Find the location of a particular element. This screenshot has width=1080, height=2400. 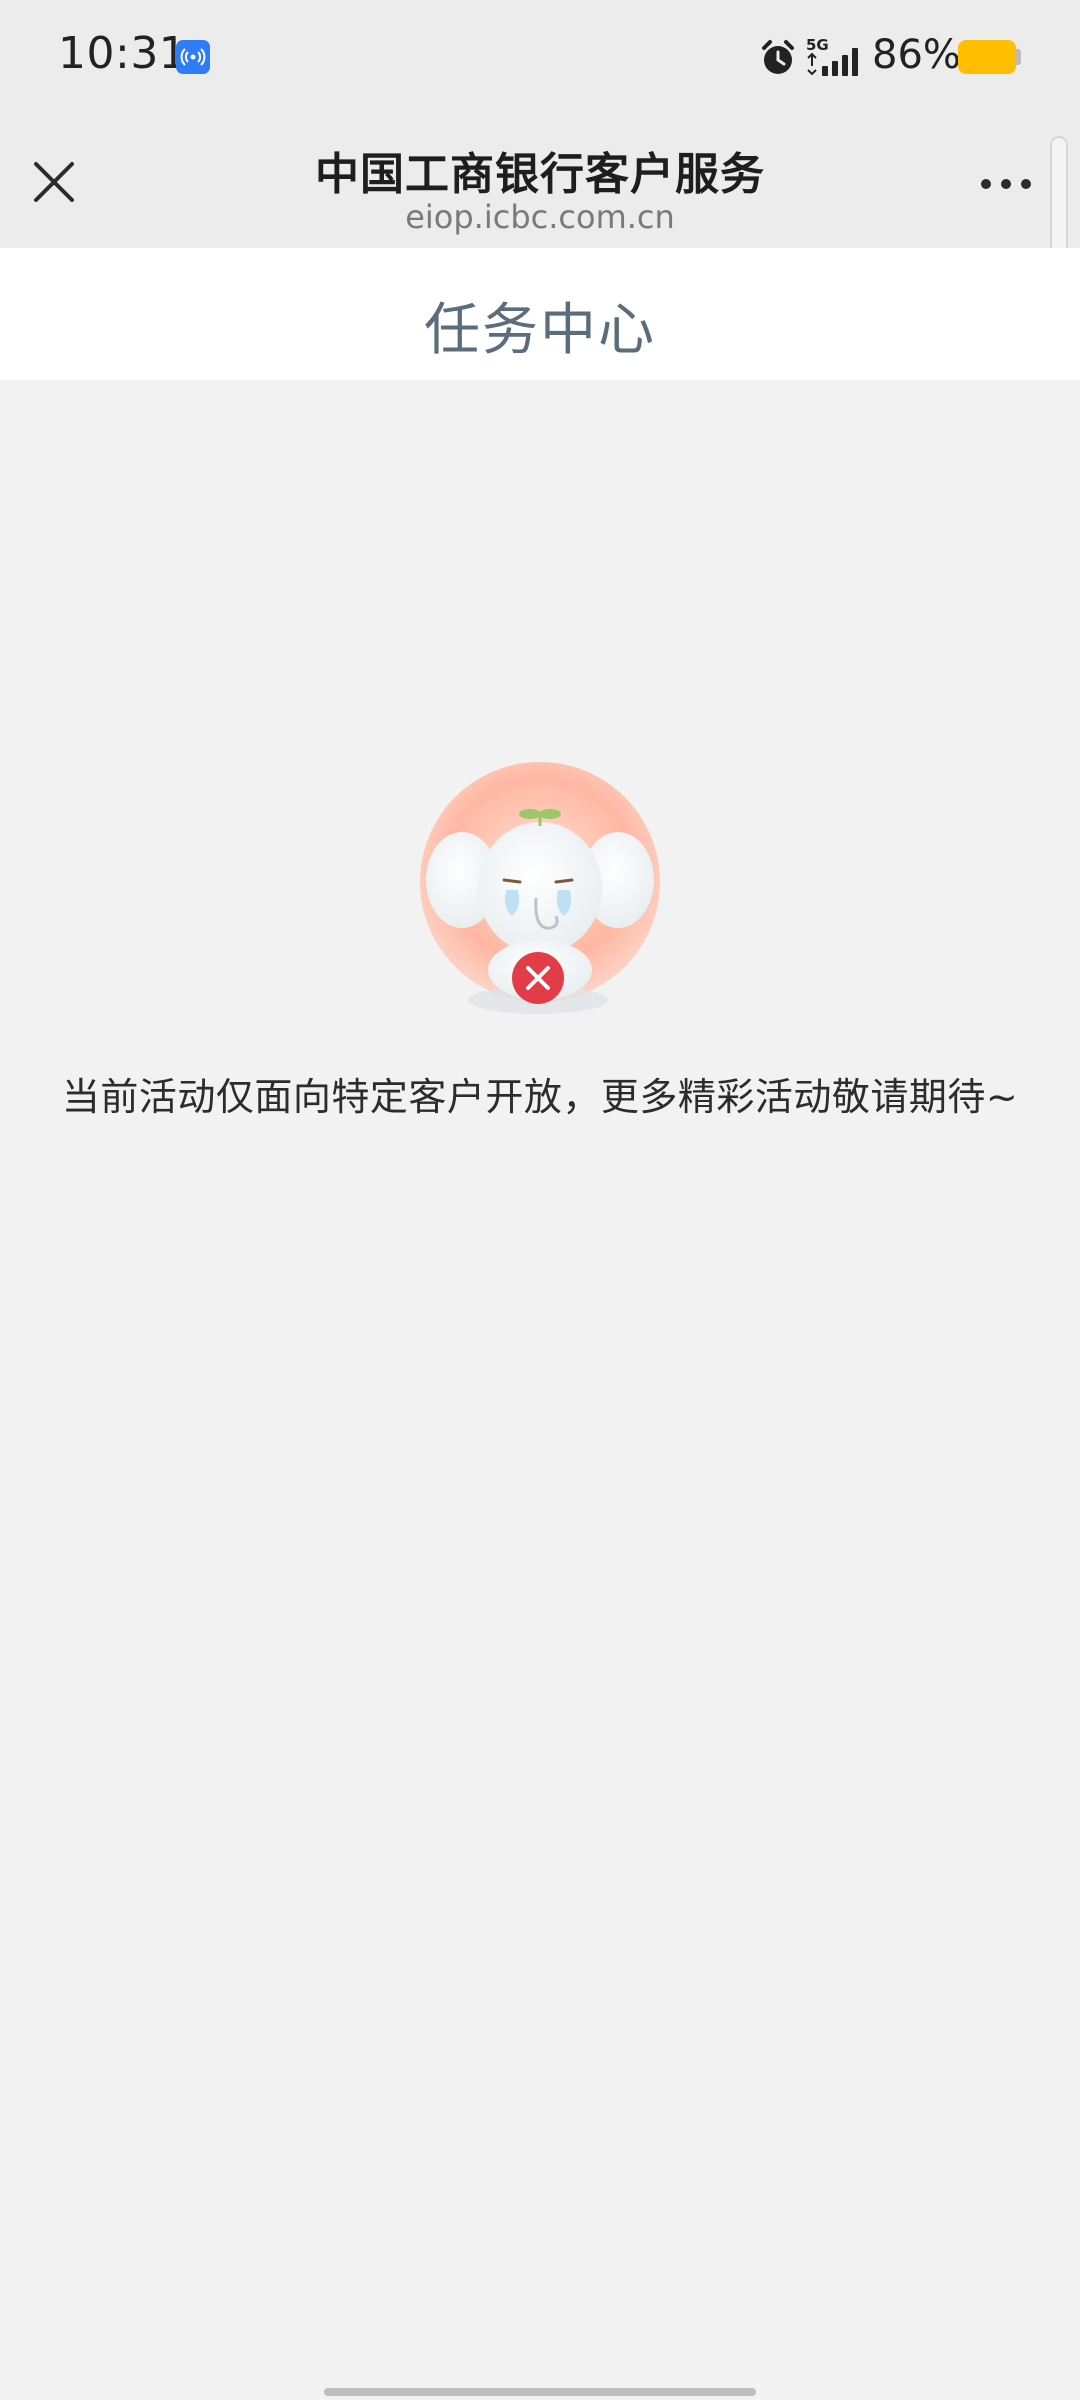

empty-state-message: 当前活动仅面向特定客户开放，更多精彩活动敬请期待~ is located at coordinates (540, 1097).